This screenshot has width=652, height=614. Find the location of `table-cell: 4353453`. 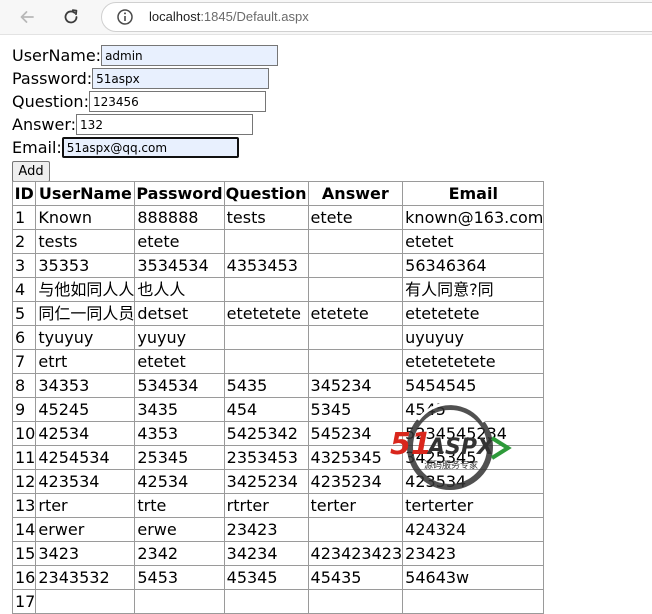

table-cell: 4353453 is located at coordinates (266, 265).